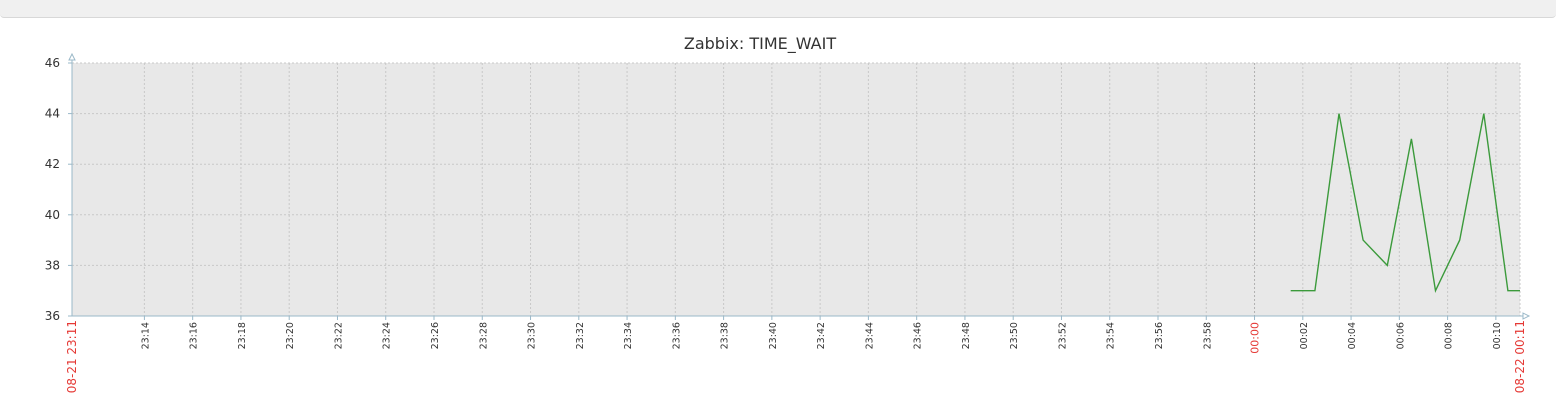  What do you see at coordinates (194, 335) in the screenshot?
I see `x-tick-label: 23:16` at bounding box center [194, 335].